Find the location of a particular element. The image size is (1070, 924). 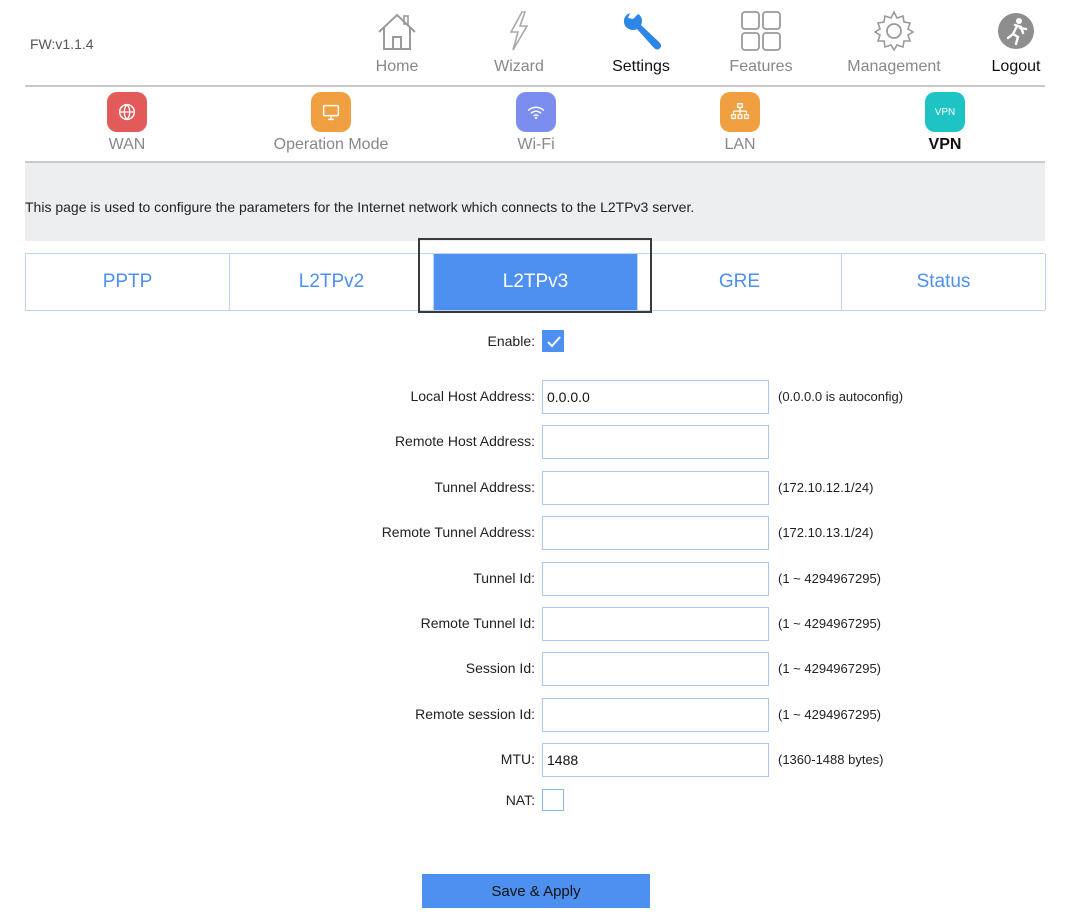

session-id-label: Session Id: is located at coordinates (500, 668).